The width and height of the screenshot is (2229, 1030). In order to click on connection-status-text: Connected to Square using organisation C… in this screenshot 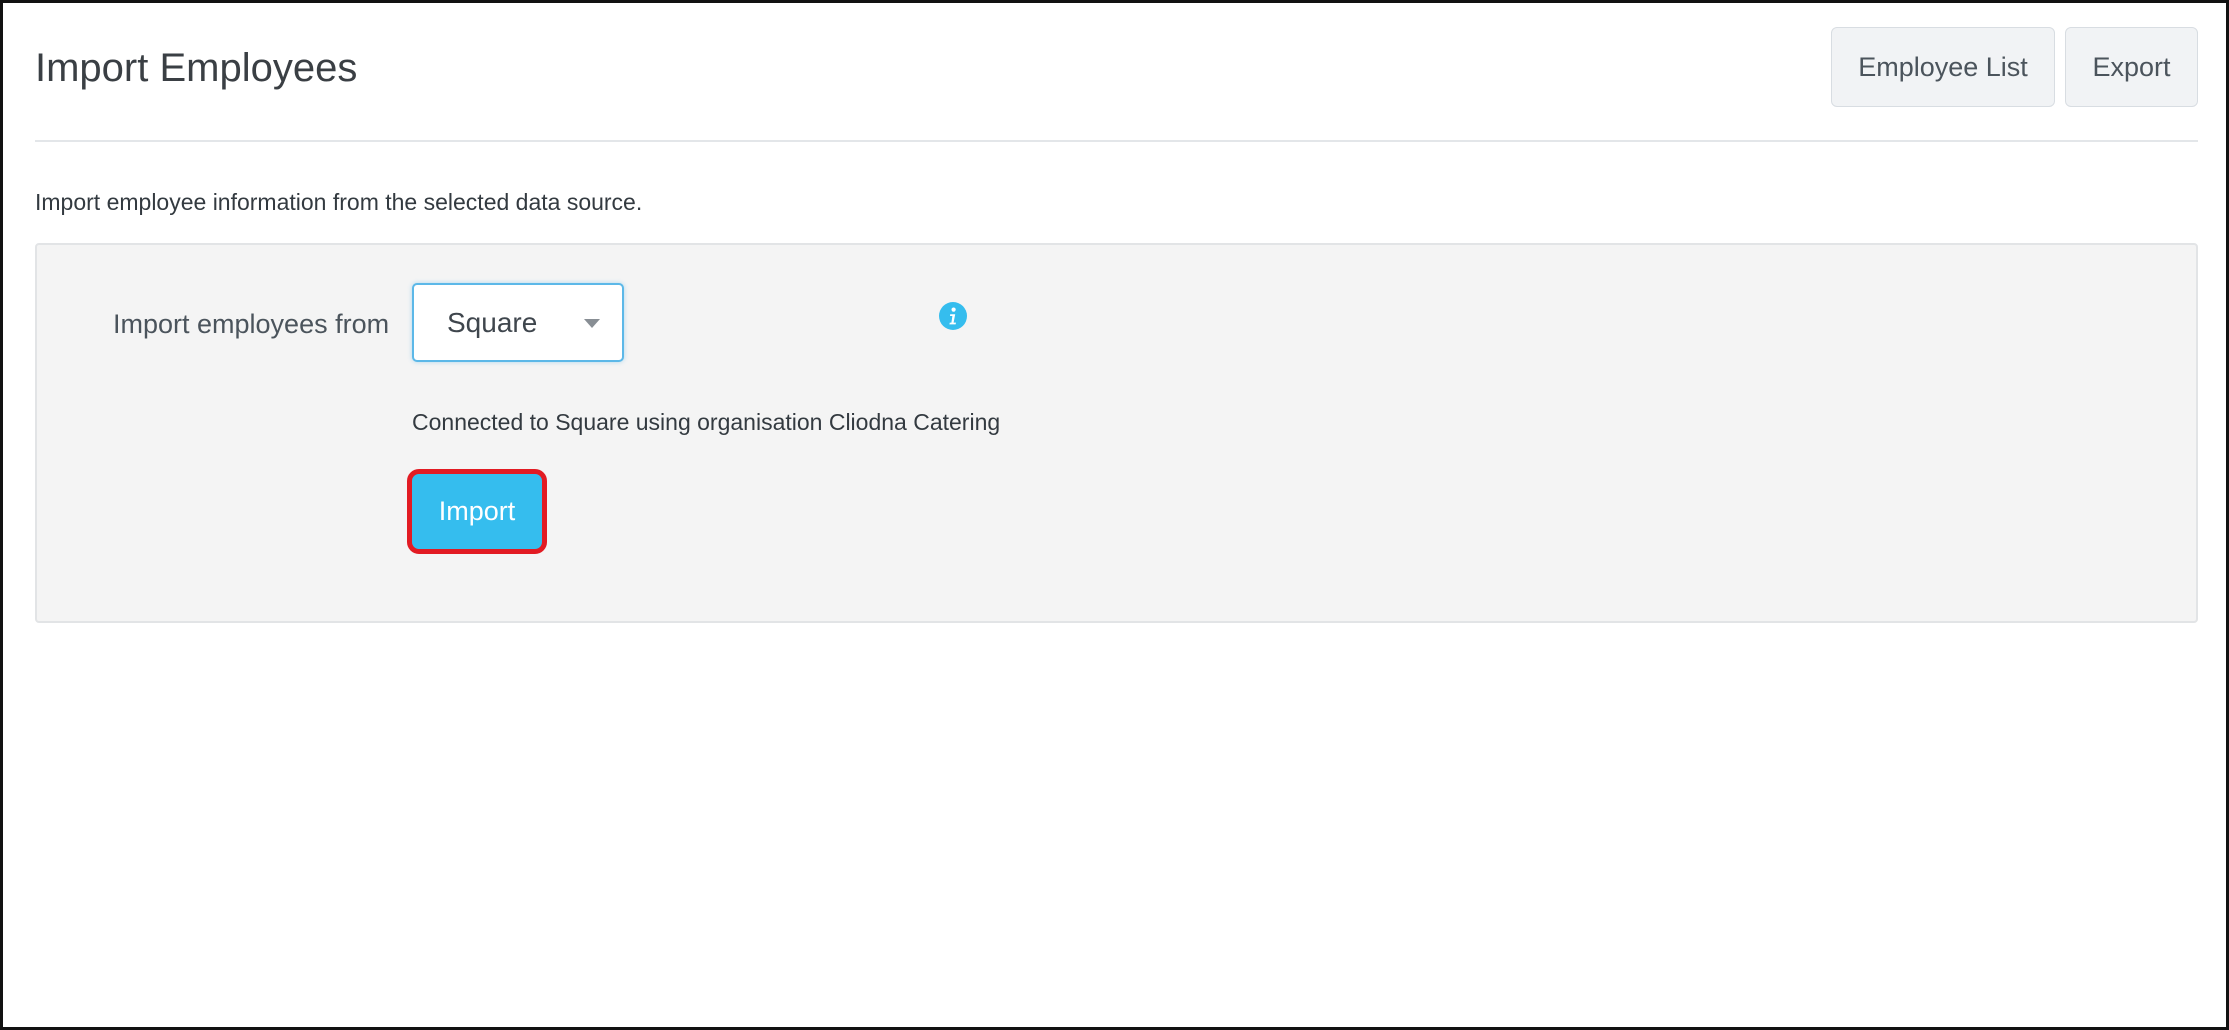, I will do `click(706, 422)`.